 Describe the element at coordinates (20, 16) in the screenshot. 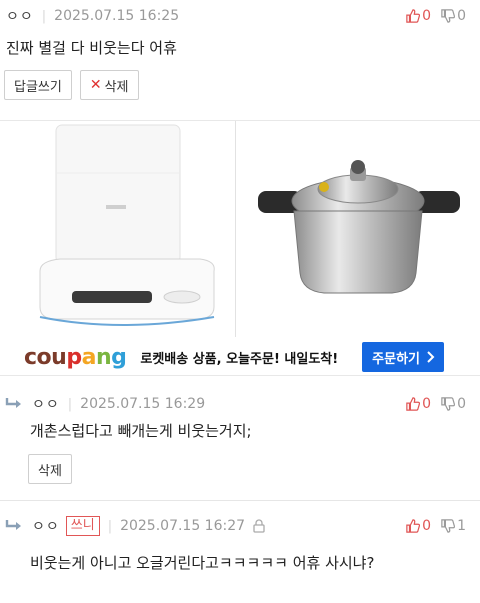

I see `post-author: ㅇㅇ` at that location.